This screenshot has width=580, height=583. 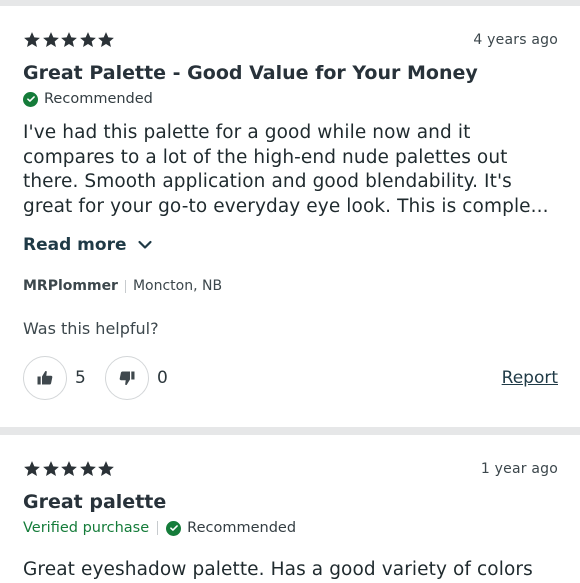 What do you see at coordinates (530, 378) in the screenshot?
I see `report-link: Report` at bounding box center [530, 378].